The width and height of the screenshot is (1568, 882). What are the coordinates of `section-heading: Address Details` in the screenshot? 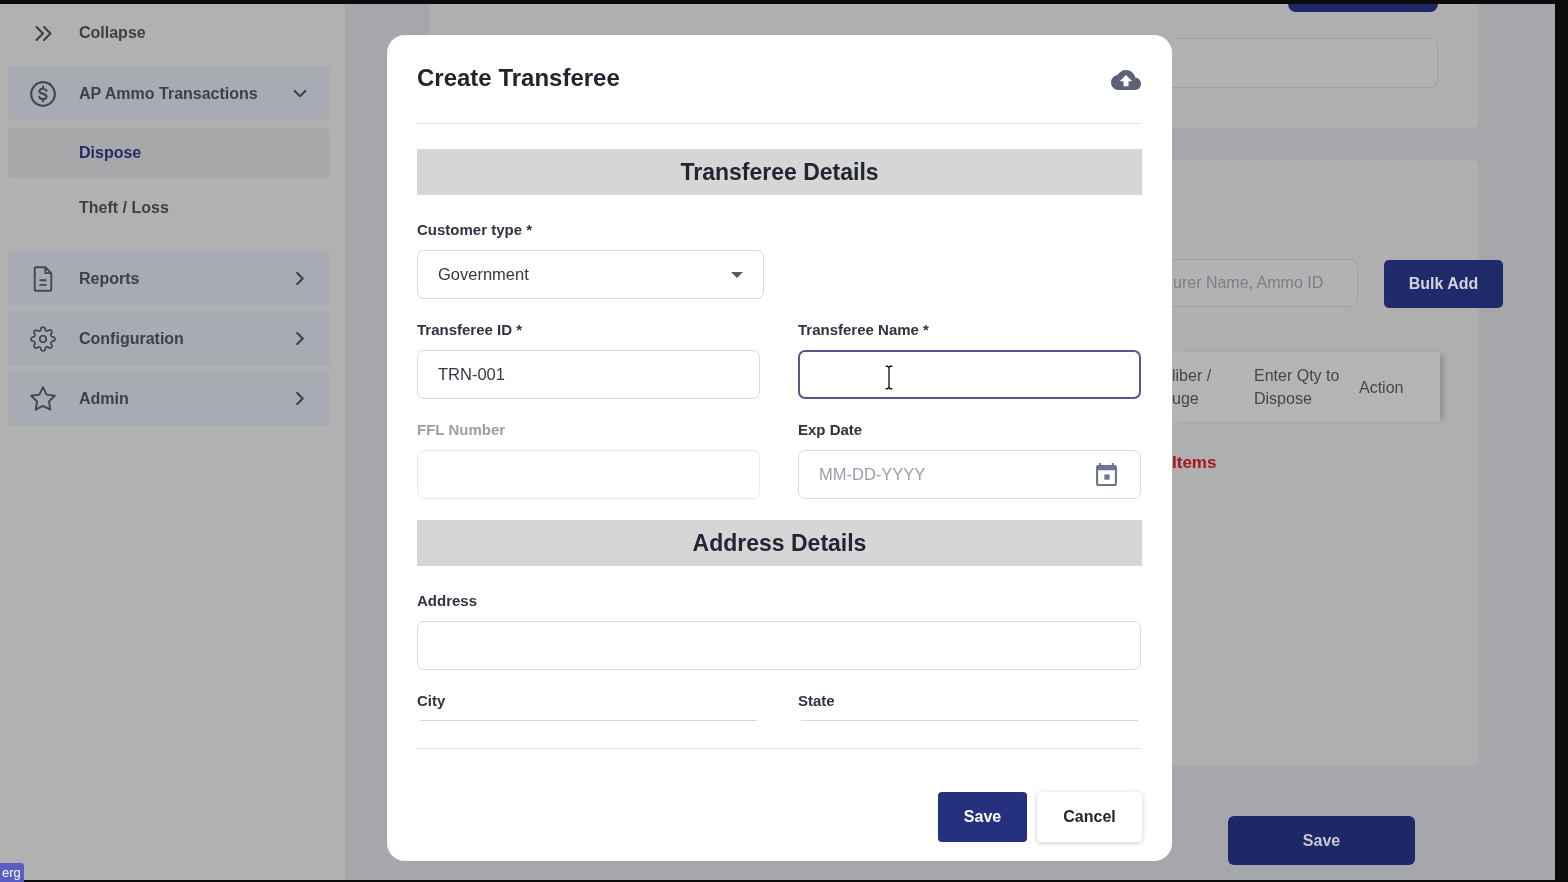 It's located at (779, 543).